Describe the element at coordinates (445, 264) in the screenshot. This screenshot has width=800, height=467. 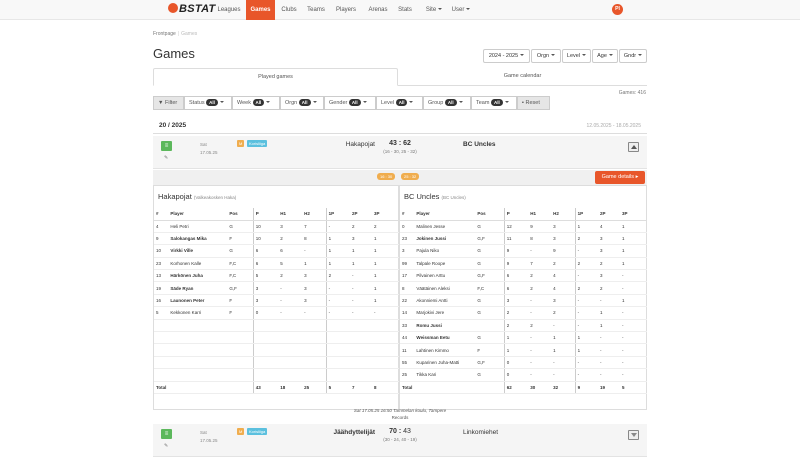
I see `player-name: Talpale Roope` at that location.